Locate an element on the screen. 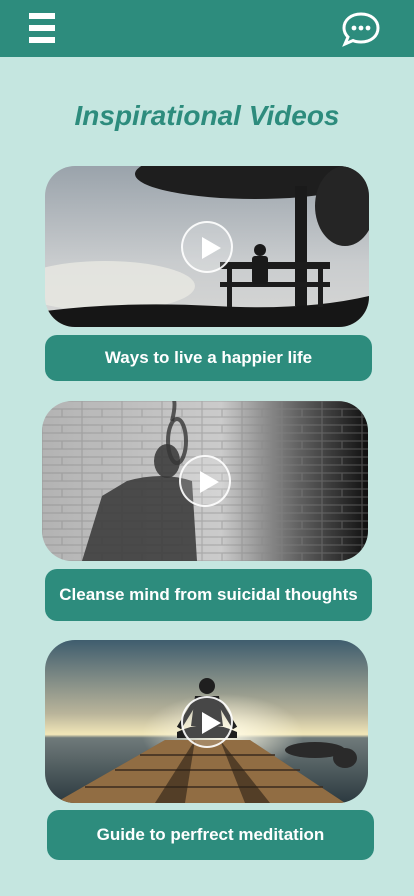 The height and width of the screenshot is (896, 414). top-bar is located at coordinates (207, 28).